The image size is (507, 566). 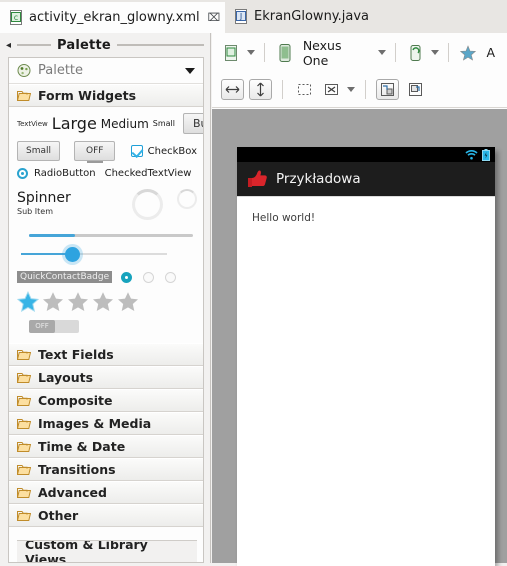 I want to click on category-label: Images & Media, so click(x=95, y=423).